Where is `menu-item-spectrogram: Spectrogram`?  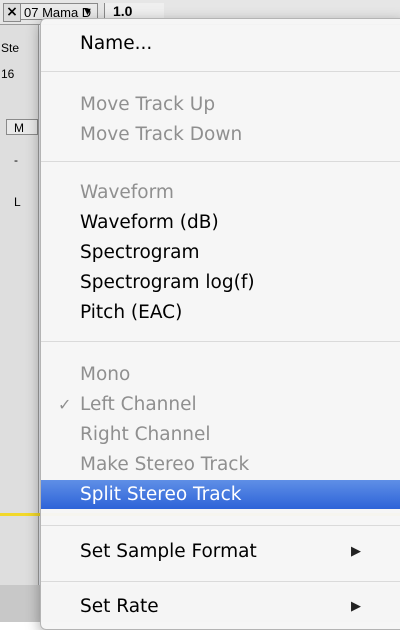
menu-item-spectrogram: Spectrogram is located at coordinates (220, 252).